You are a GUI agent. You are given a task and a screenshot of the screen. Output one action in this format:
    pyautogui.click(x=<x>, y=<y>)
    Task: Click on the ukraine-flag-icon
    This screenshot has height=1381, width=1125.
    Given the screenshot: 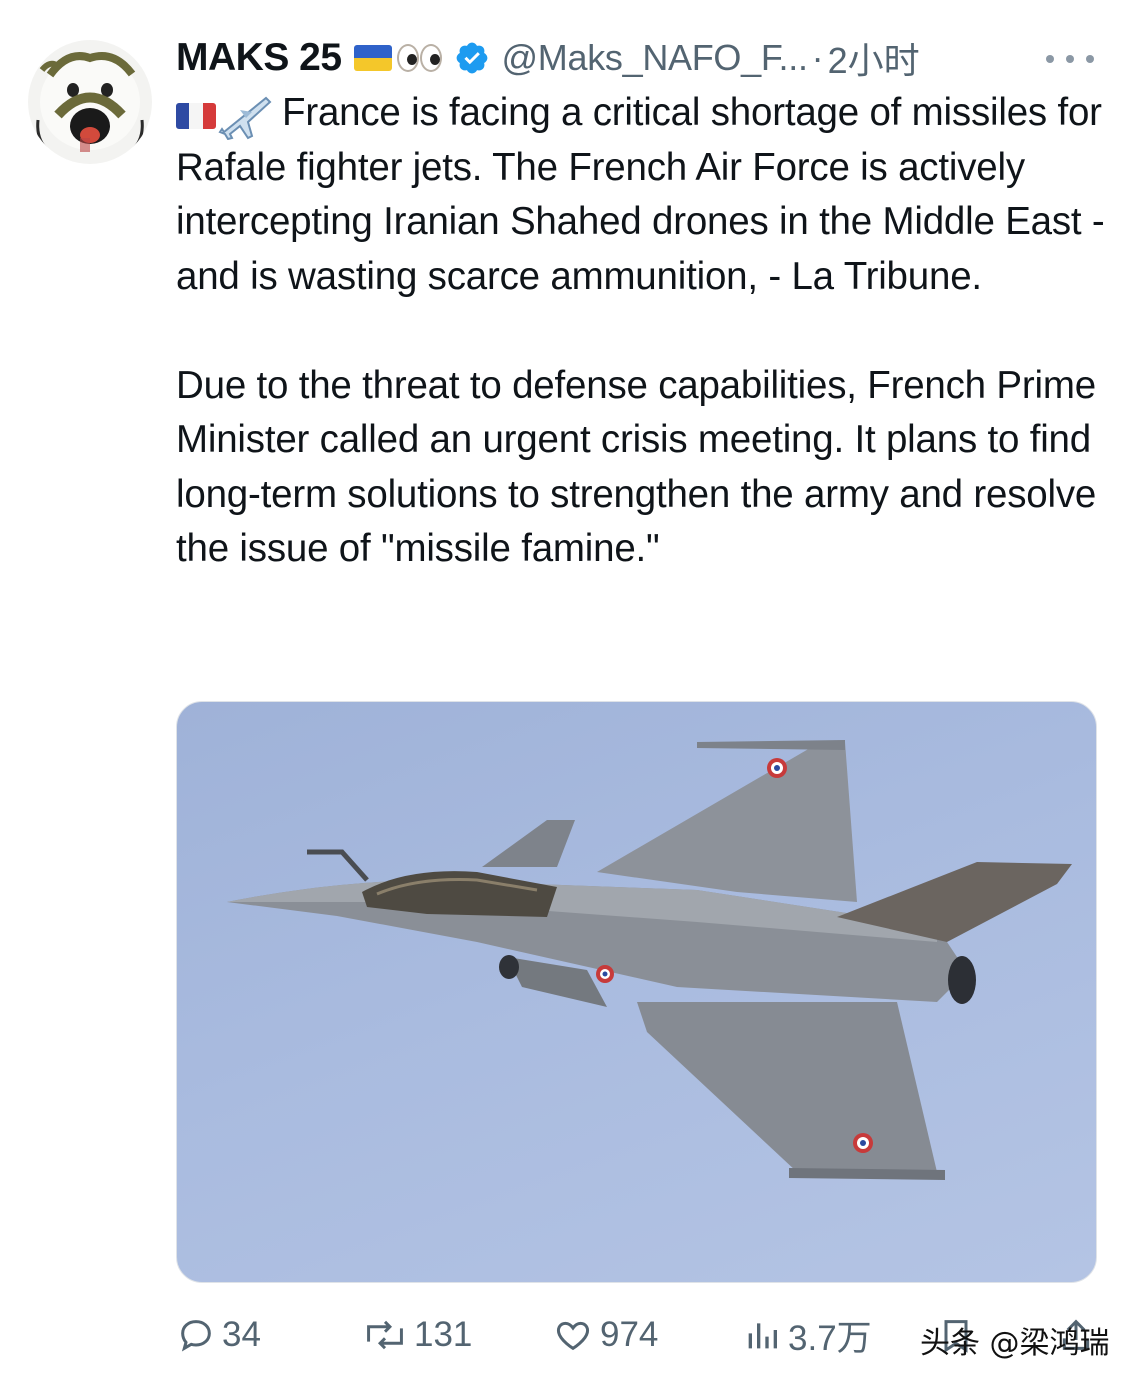 What is the action you would take?
    pyautogui.click(x=372, y=58)
    